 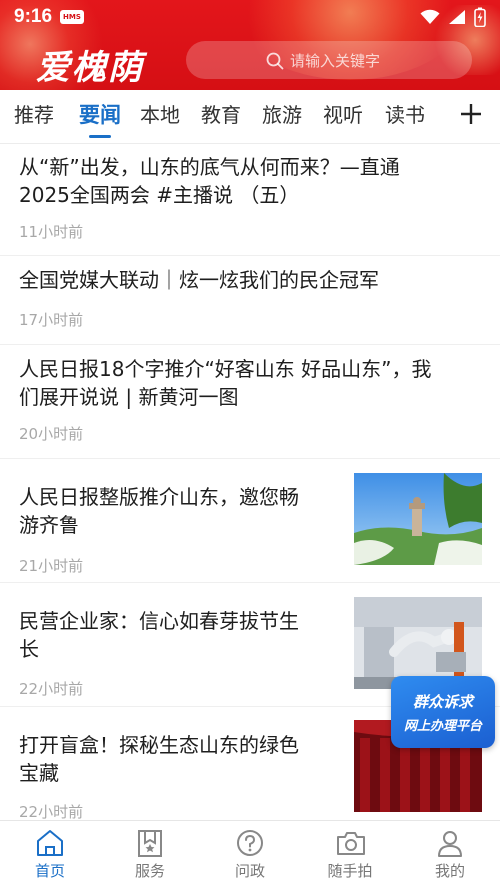 I want to click on app-header: 9:16 HMS 爱槐荫 请输入关键字, so click(x=250, y=45).